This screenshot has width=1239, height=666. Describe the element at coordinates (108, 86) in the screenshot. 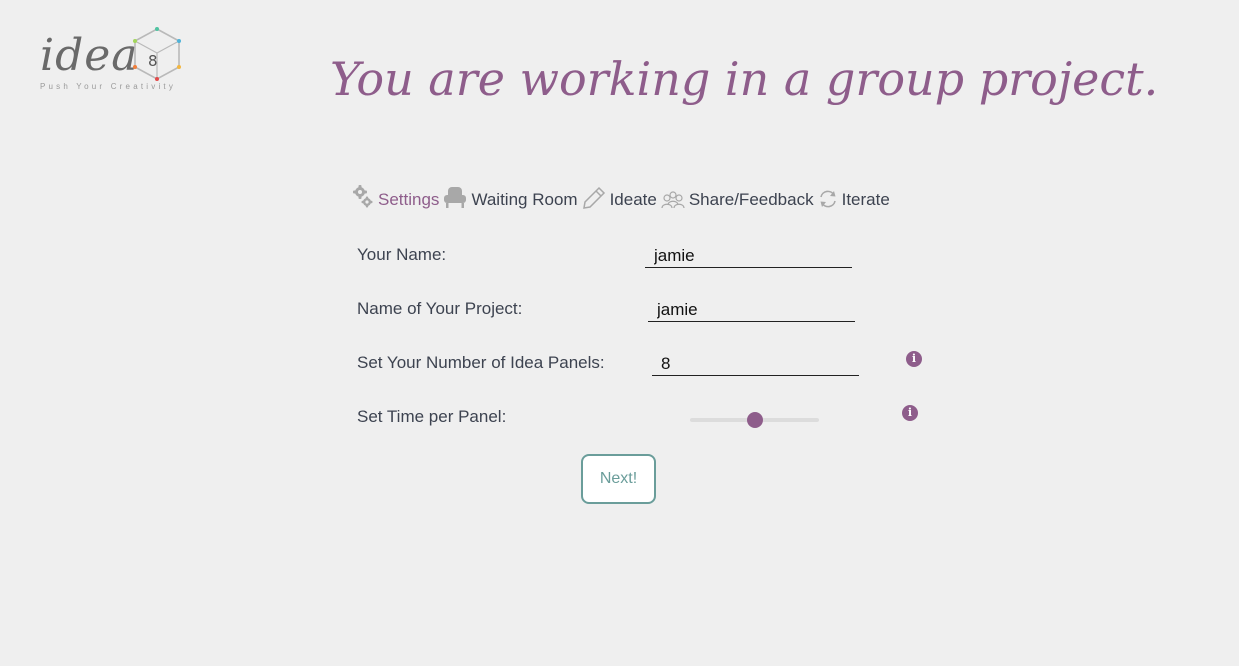

I see `logo-tagline: Push Your Creativity` at that location.